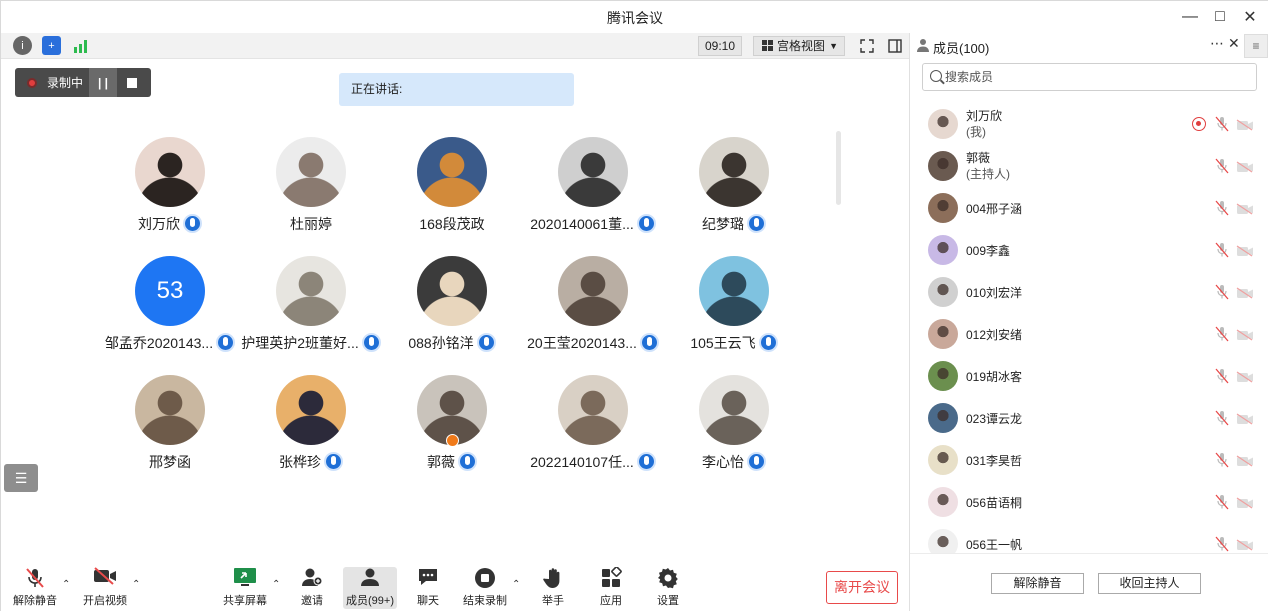  Describe the element at coordinates (867, 46) in the screenshot. I see `fullscreen-icon` at that location.